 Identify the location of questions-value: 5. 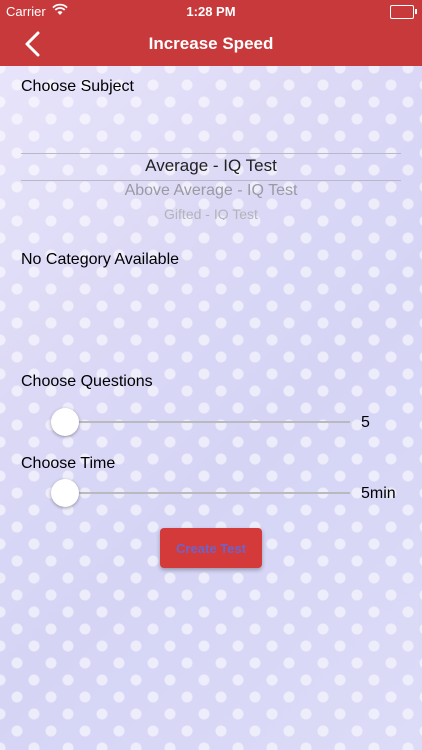
(365, 422).